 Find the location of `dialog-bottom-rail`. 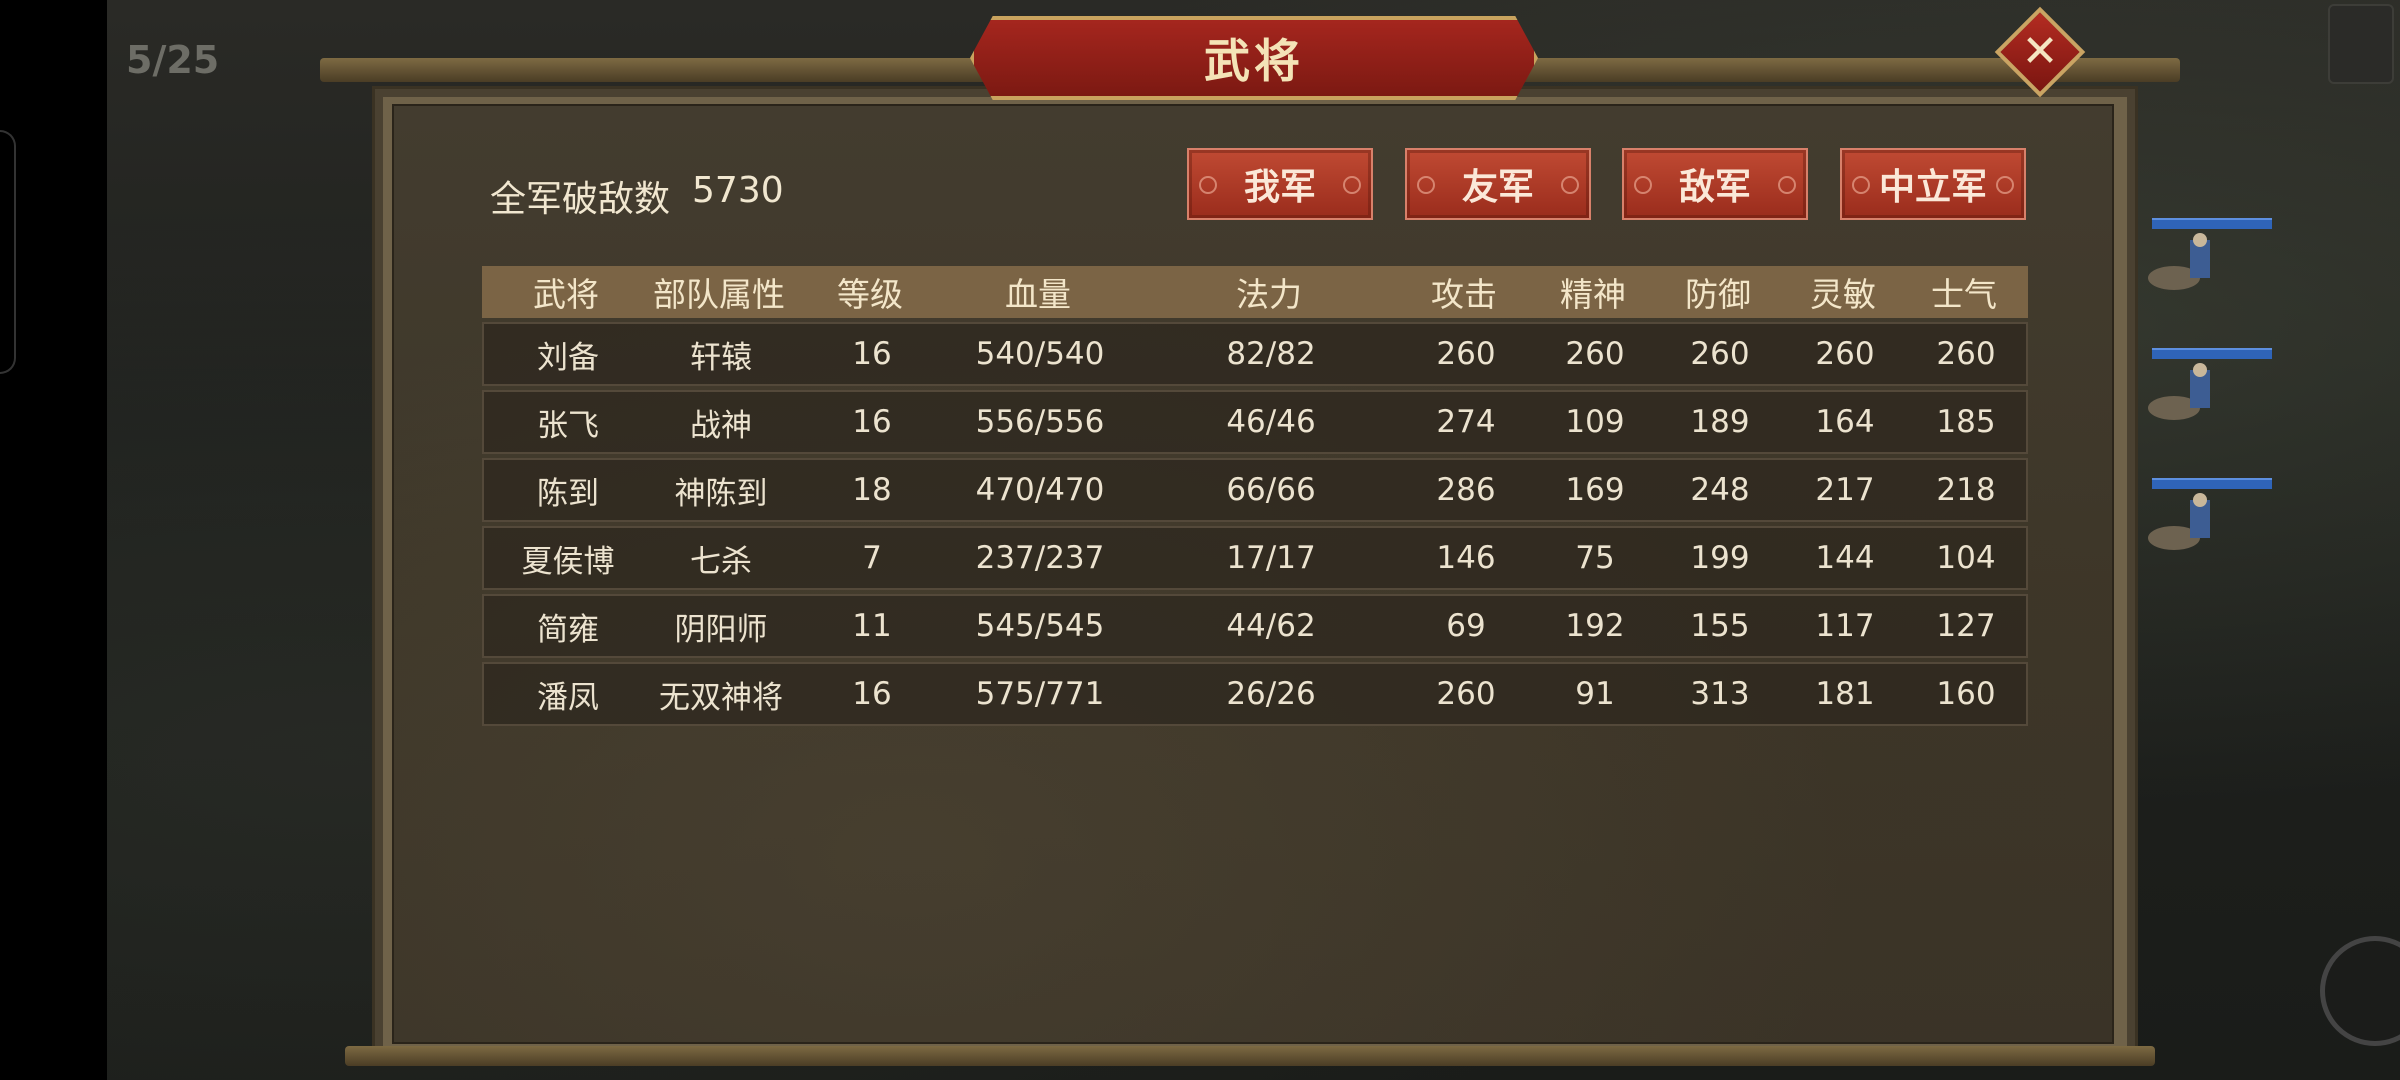

dialog-bottom-rail is located at coordinates (1250, 1056).